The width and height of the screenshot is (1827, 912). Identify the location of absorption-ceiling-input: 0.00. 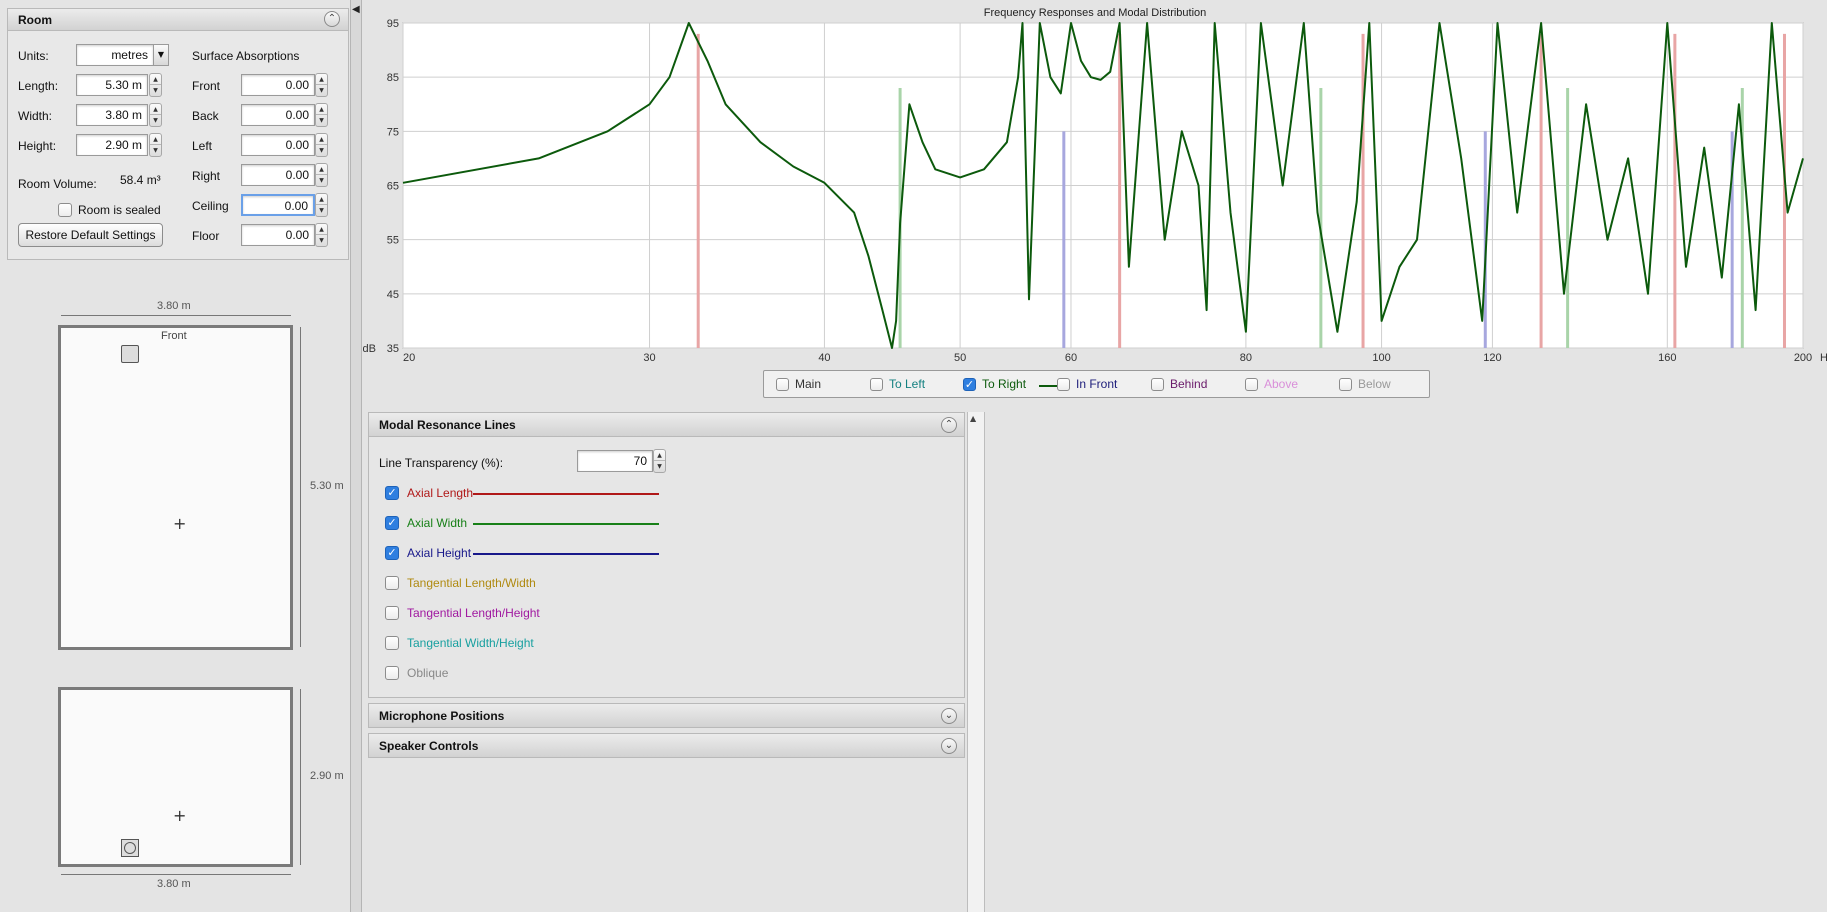
(278, 205).